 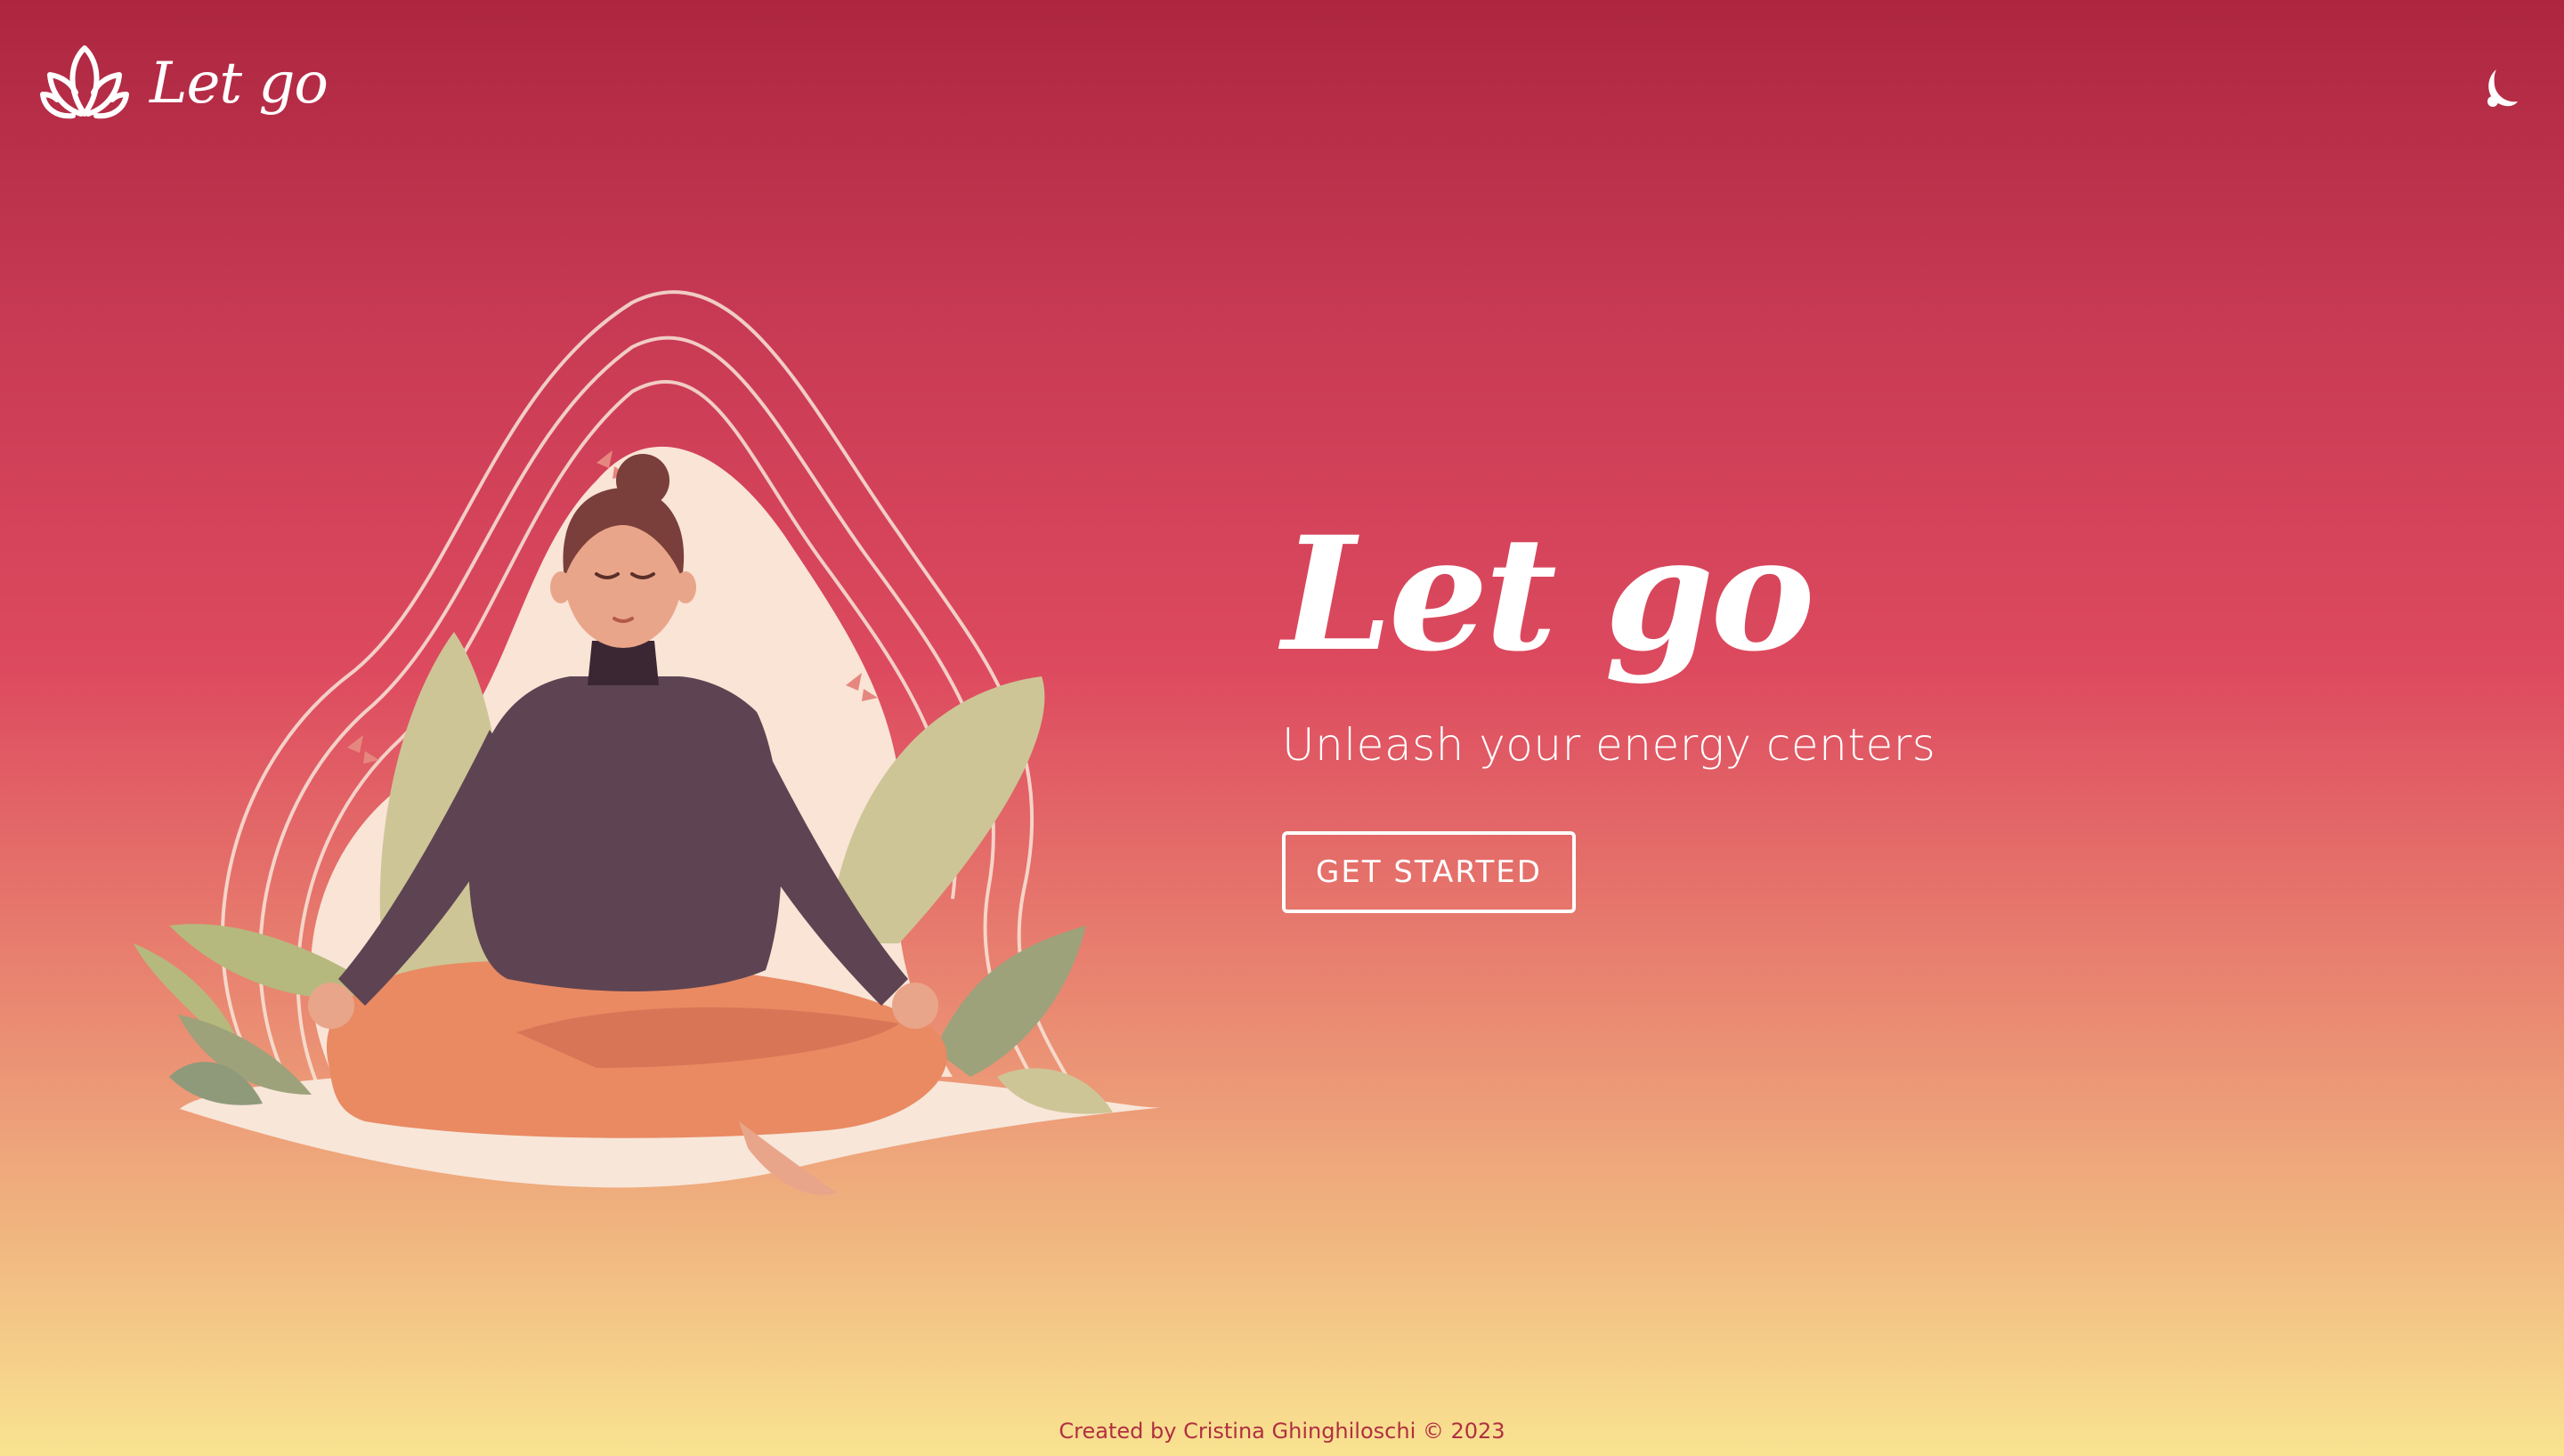 I want to click on footer-credit: Created by Cristina Ghinghiloschi © 2023, so click(x=1282, y=1431).